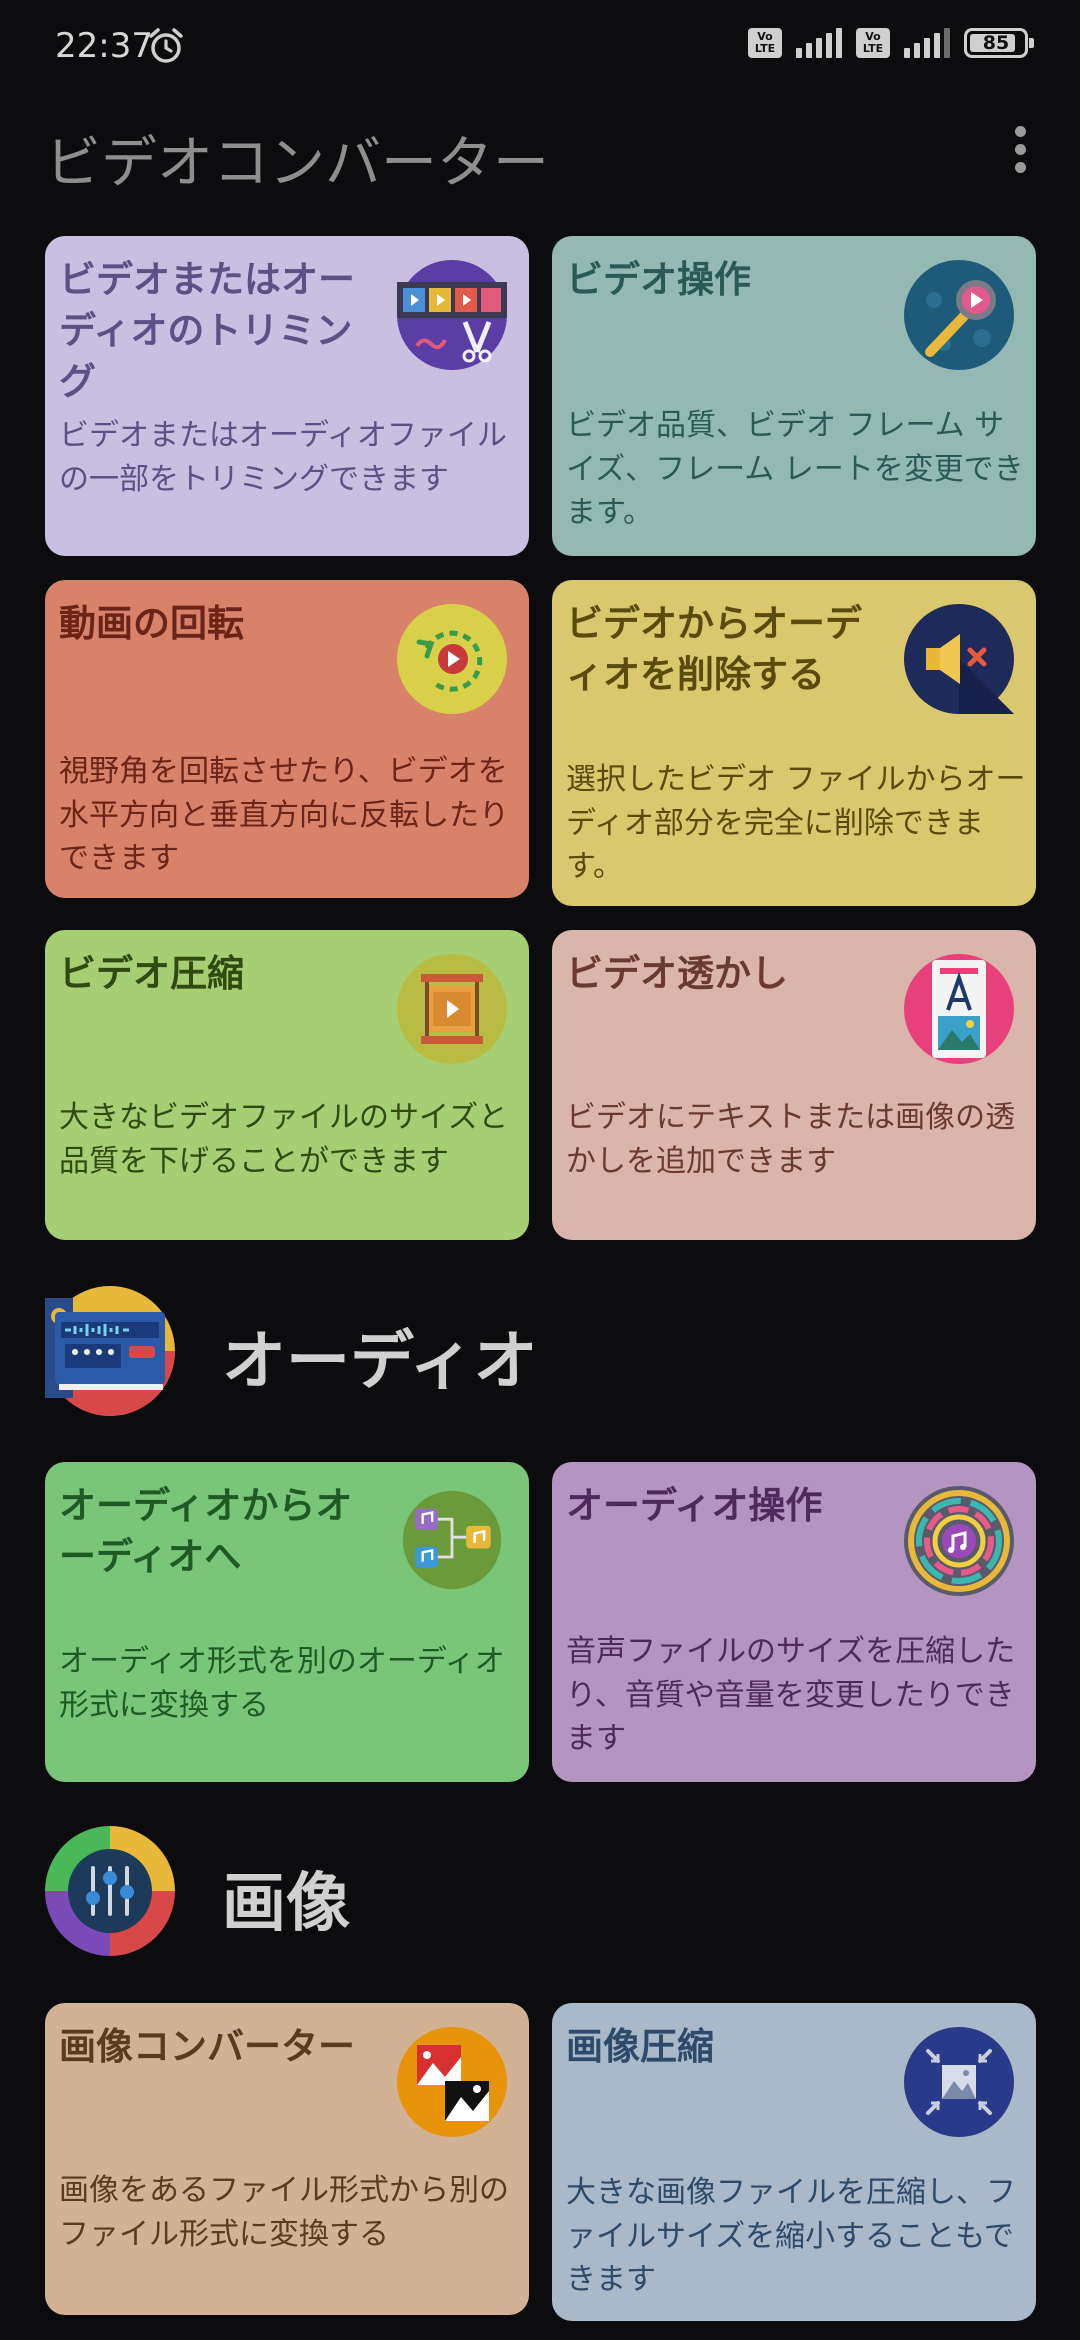  Describe the element at coordinates (959, 659) in the screenshot. I see `mute-speaker-icon` at that location.